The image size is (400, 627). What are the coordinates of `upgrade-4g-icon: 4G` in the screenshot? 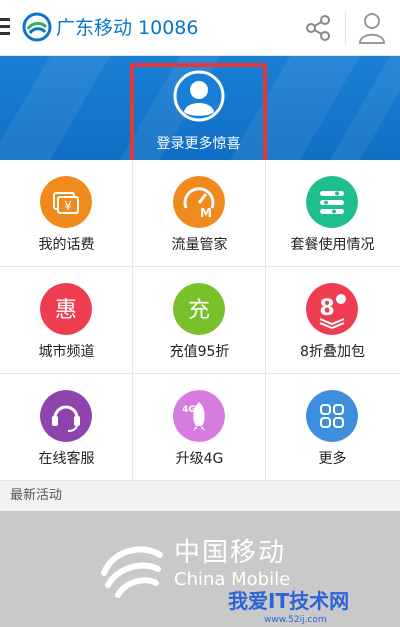 It's located at (199, 416).